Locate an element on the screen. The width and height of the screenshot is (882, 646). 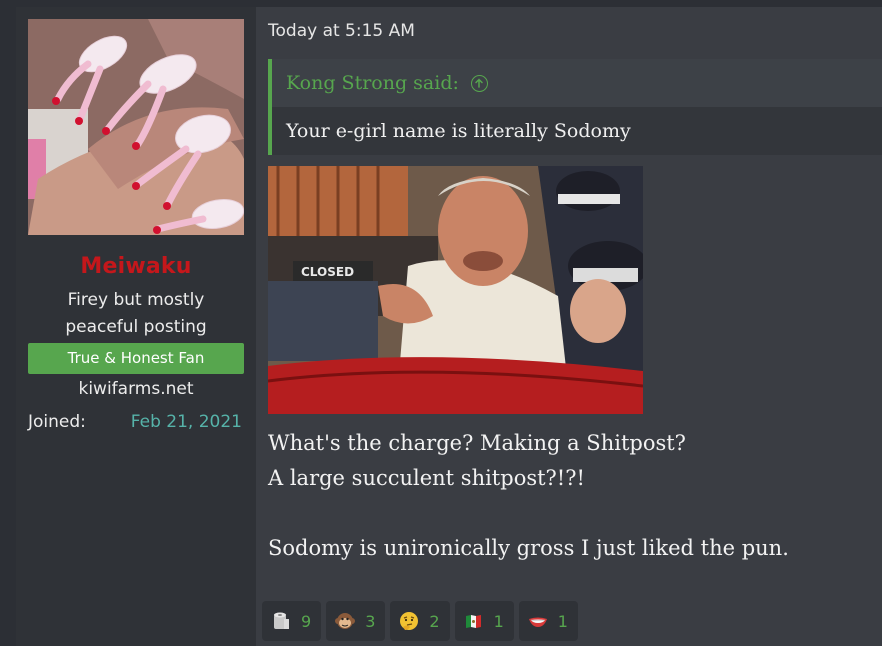
reaction-monkey: 3 is located at coordinates (356, 621).